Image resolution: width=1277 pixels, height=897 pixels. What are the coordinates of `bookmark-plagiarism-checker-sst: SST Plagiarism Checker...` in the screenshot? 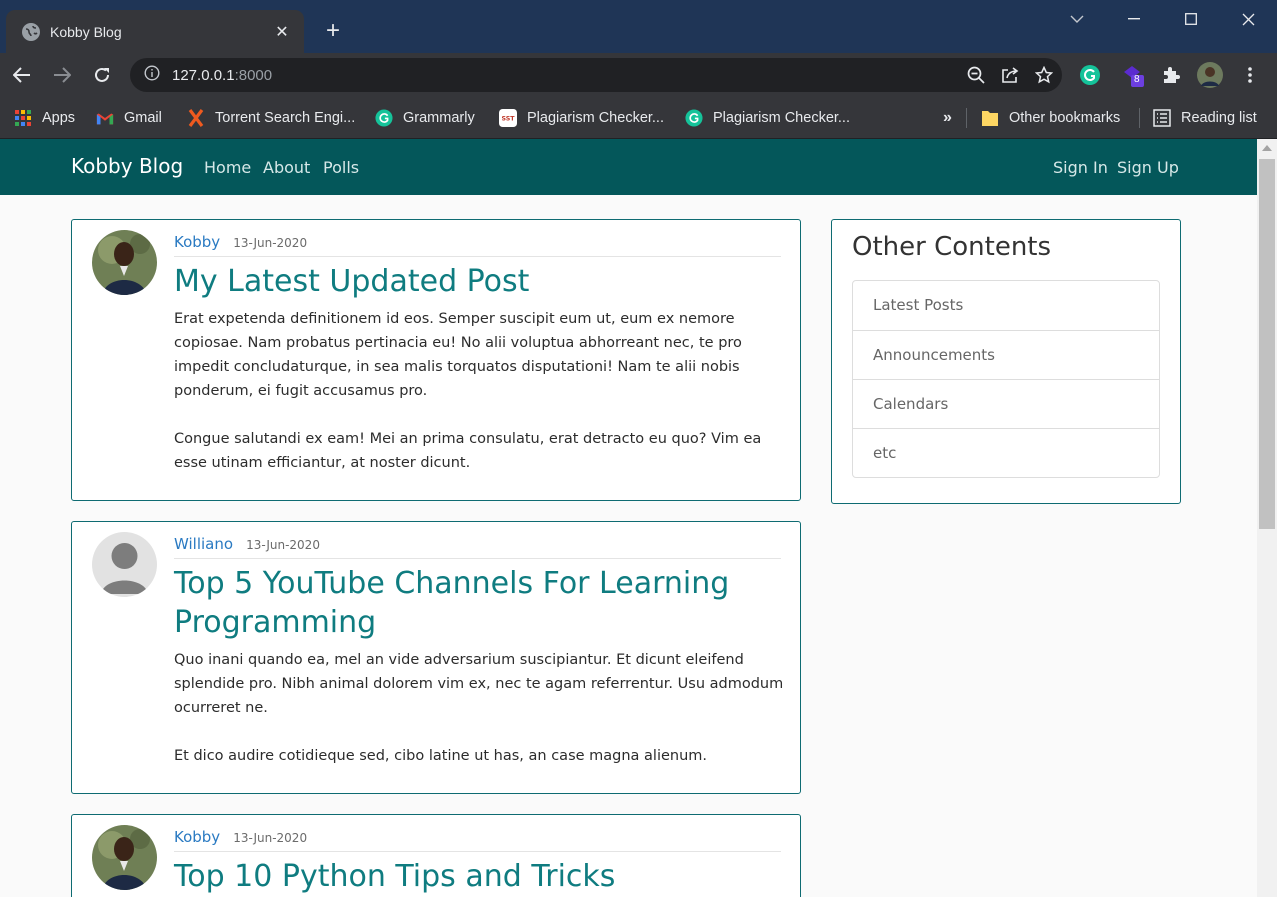 It's located at (581, 118).